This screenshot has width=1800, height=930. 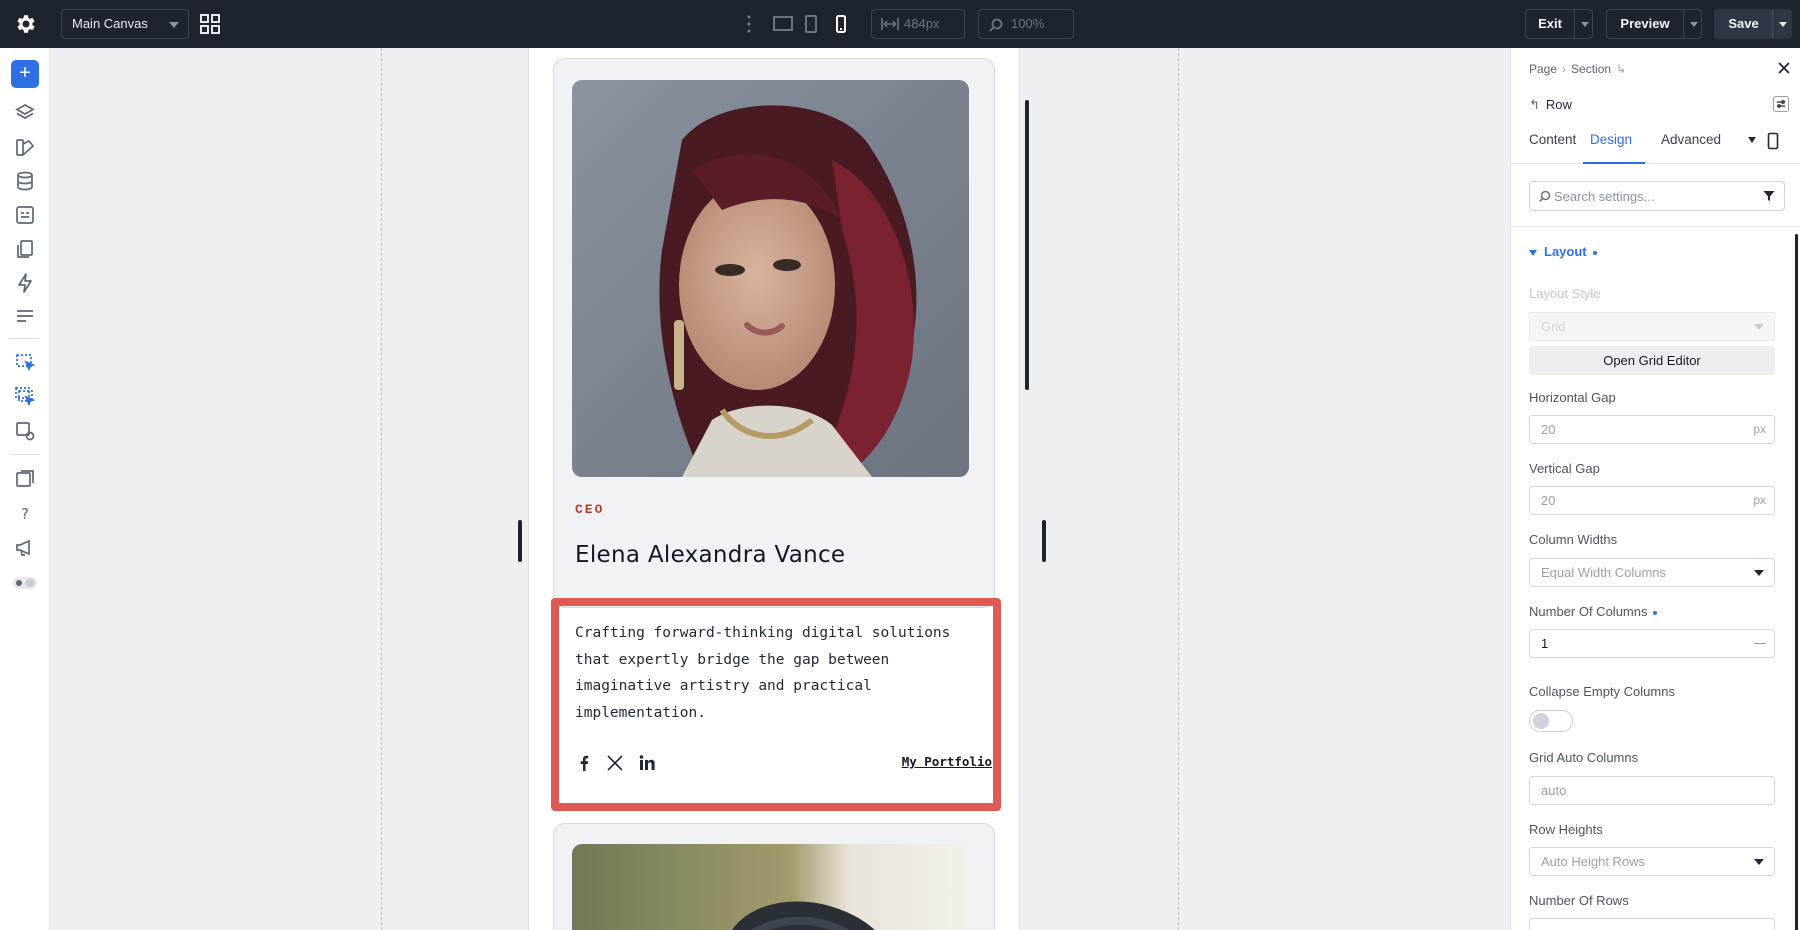 I want to click on zoom-field: 100%, so click(x=1026, y=24).